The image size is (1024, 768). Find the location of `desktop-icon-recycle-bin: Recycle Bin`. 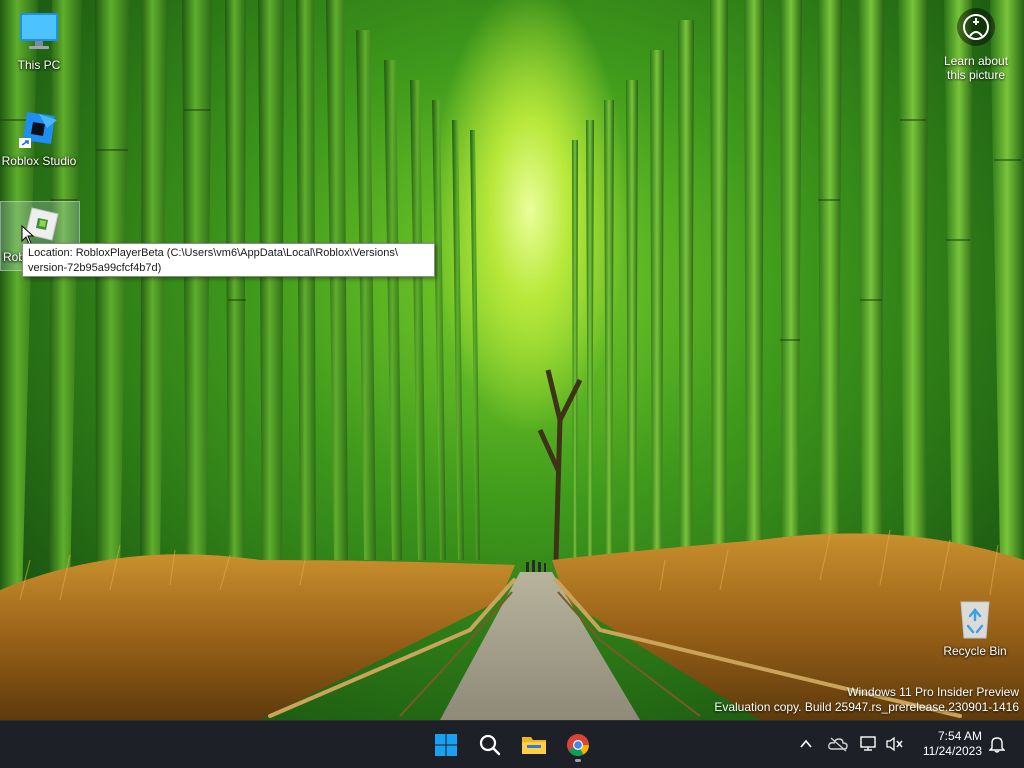

desktop-icon-recycle-bin: Recycle Bin is located at coordinates (975, 627).